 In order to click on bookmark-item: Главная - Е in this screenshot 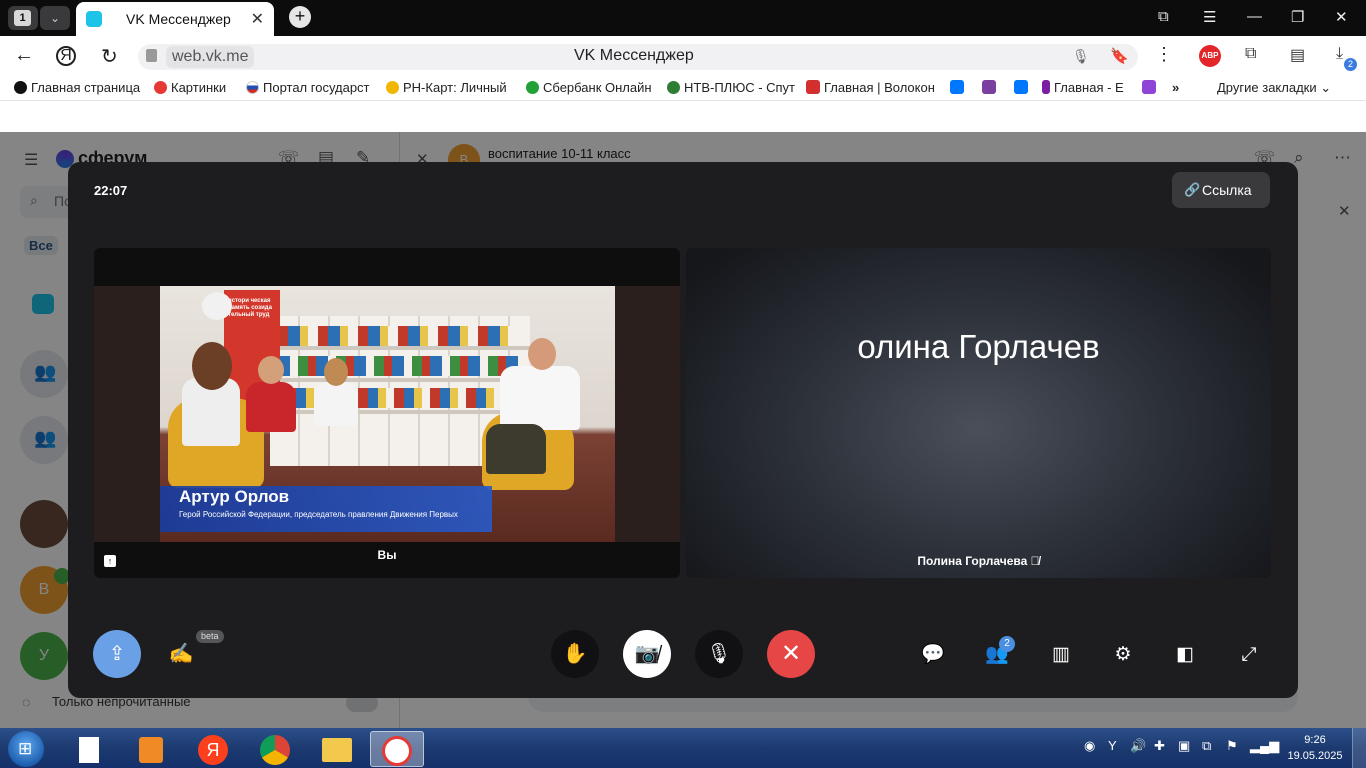, I will do `click(1083, 87)`.